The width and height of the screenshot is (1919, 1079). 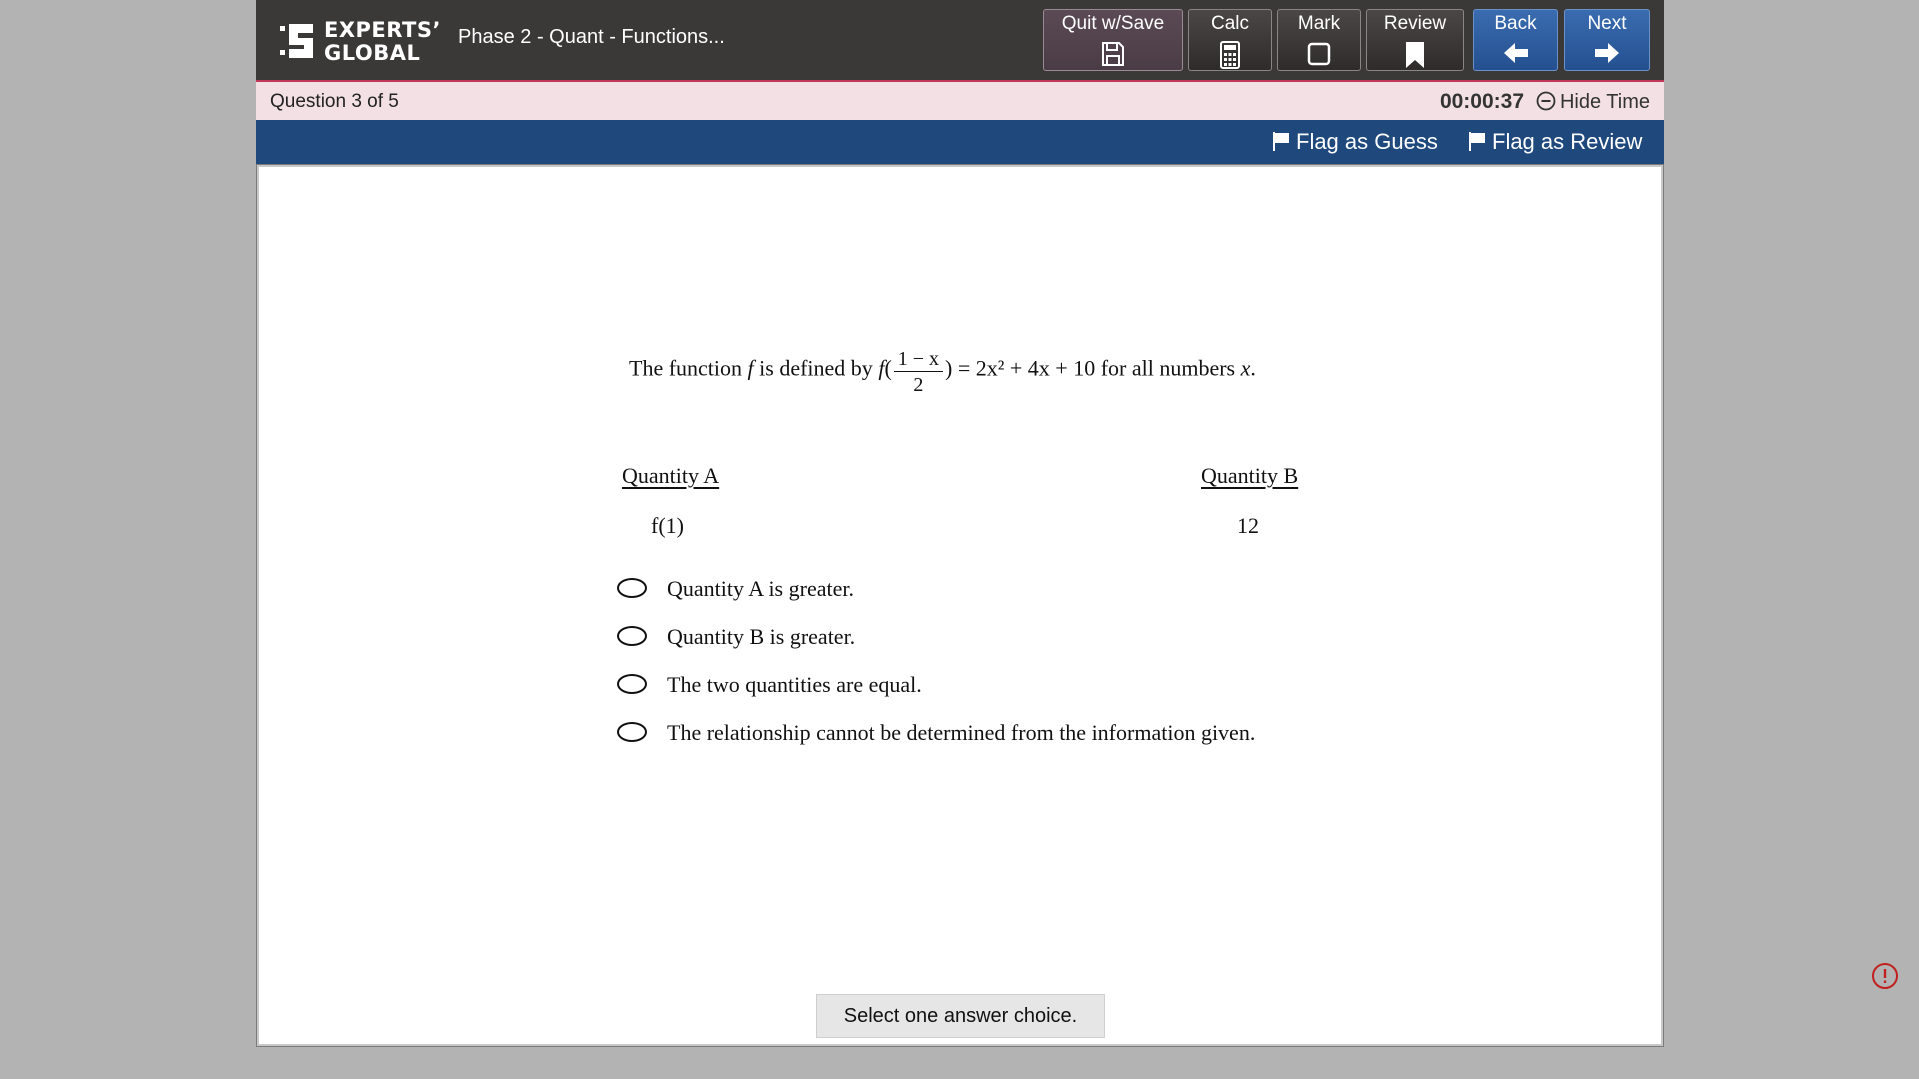 I want to click on choice-text: Quantity A is greater., so click(x=760, y=588).